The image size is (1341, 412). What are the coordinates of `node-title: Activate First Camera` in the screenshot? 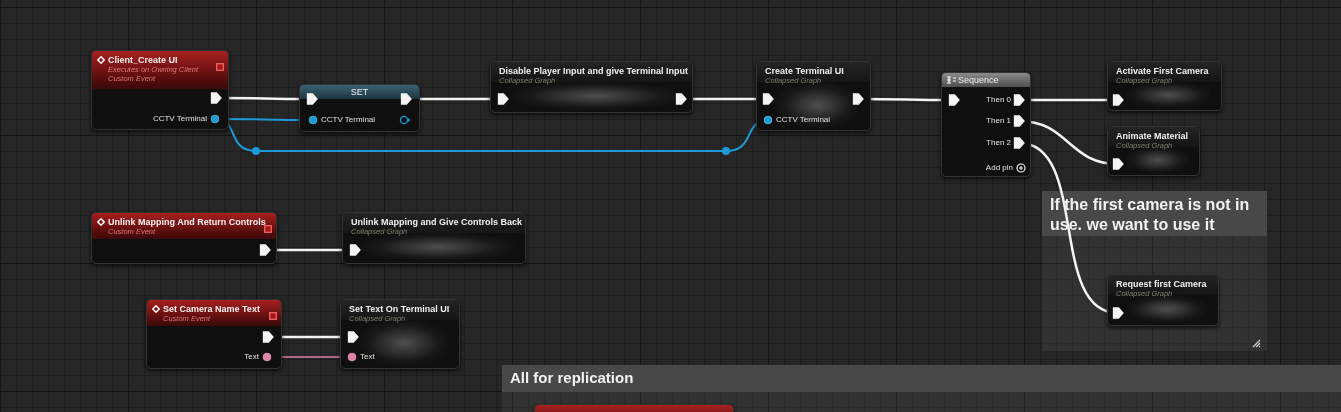 It's located at (1162, 71).